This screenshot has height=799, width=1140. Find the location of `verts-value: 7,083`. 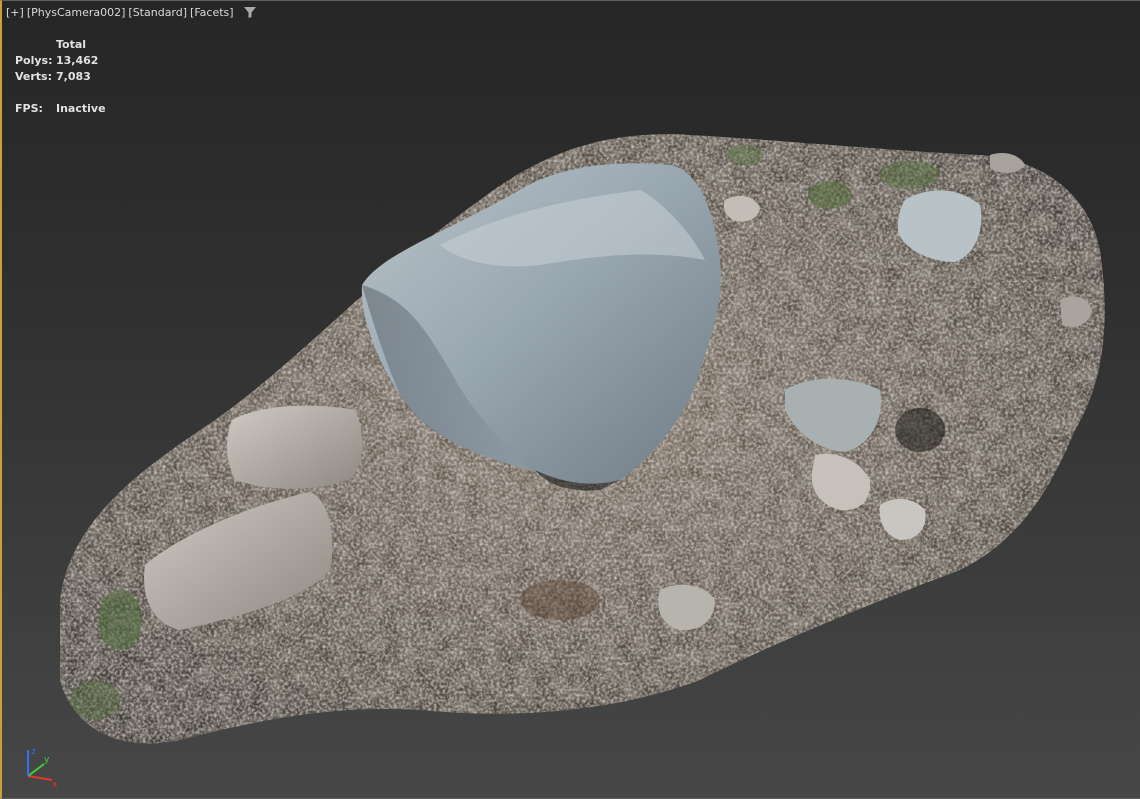

verts-value: 7,083 is located at coordinates (73, 76).